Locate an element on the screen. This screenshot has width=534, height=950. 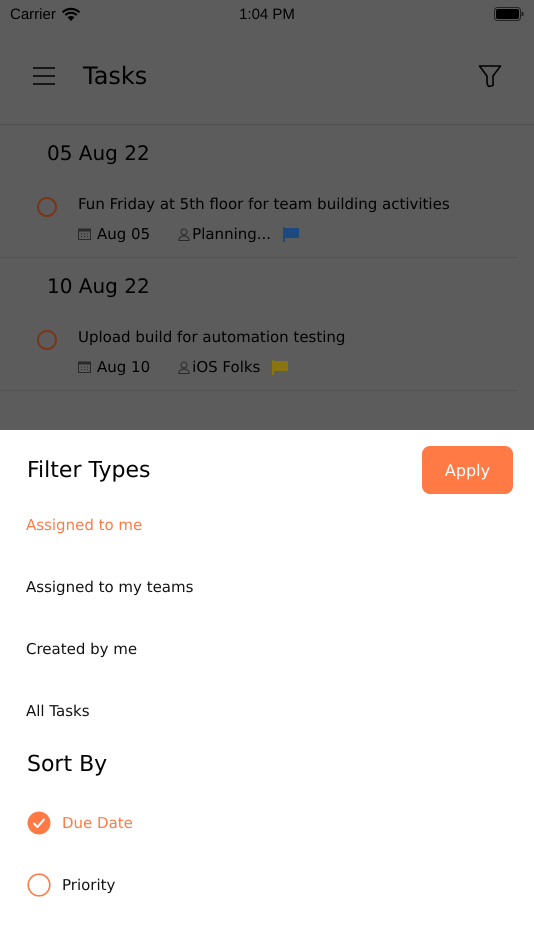
sort-option: Priority is located at coordinates (89, 885).